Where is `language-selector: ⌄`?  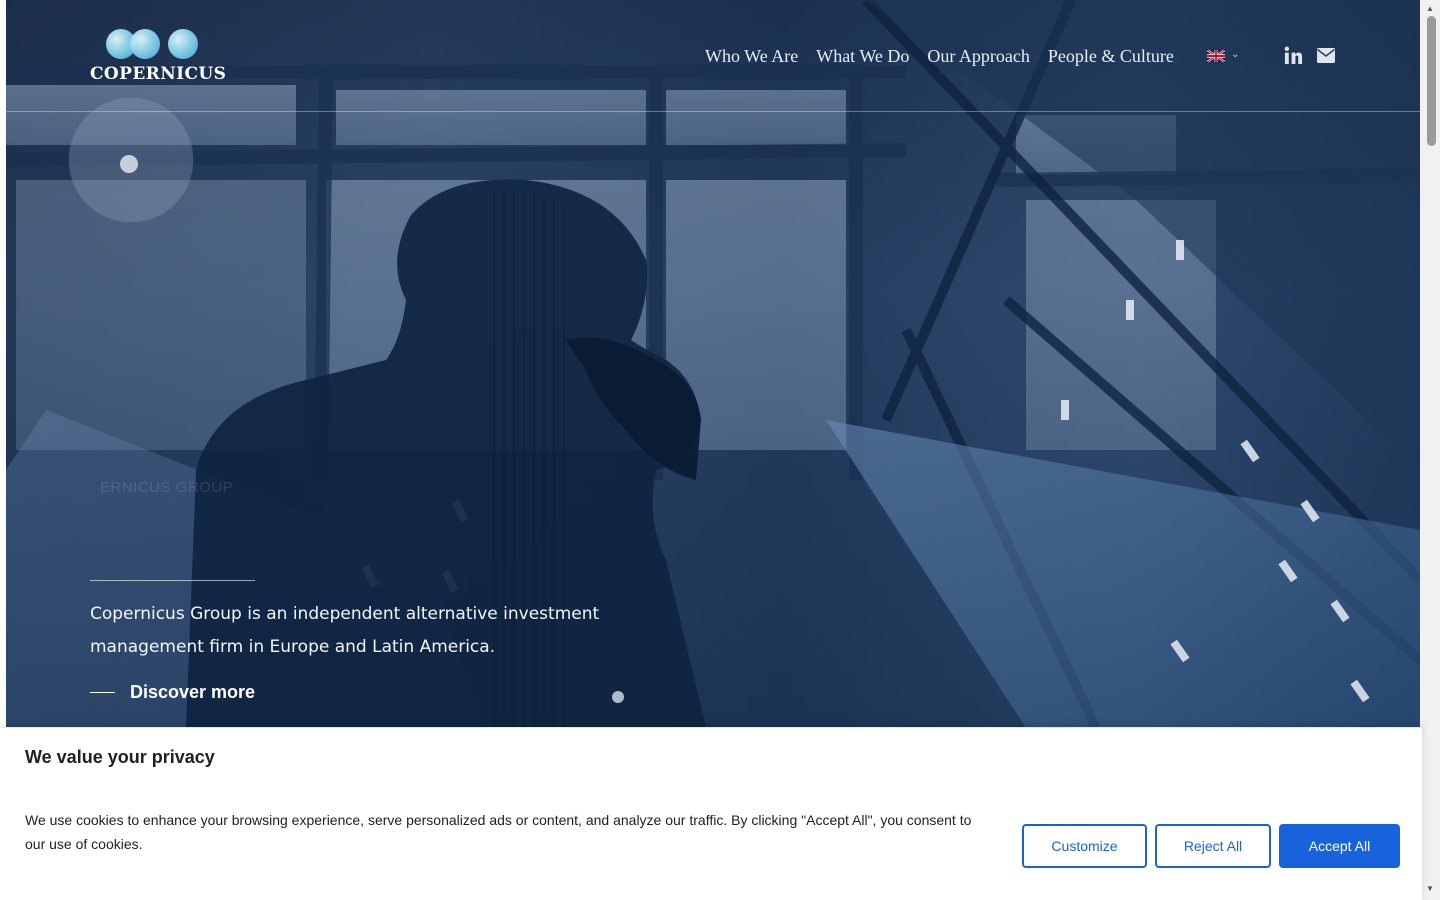
language-selector: ⌄ is located at coordinates (1225, 56).